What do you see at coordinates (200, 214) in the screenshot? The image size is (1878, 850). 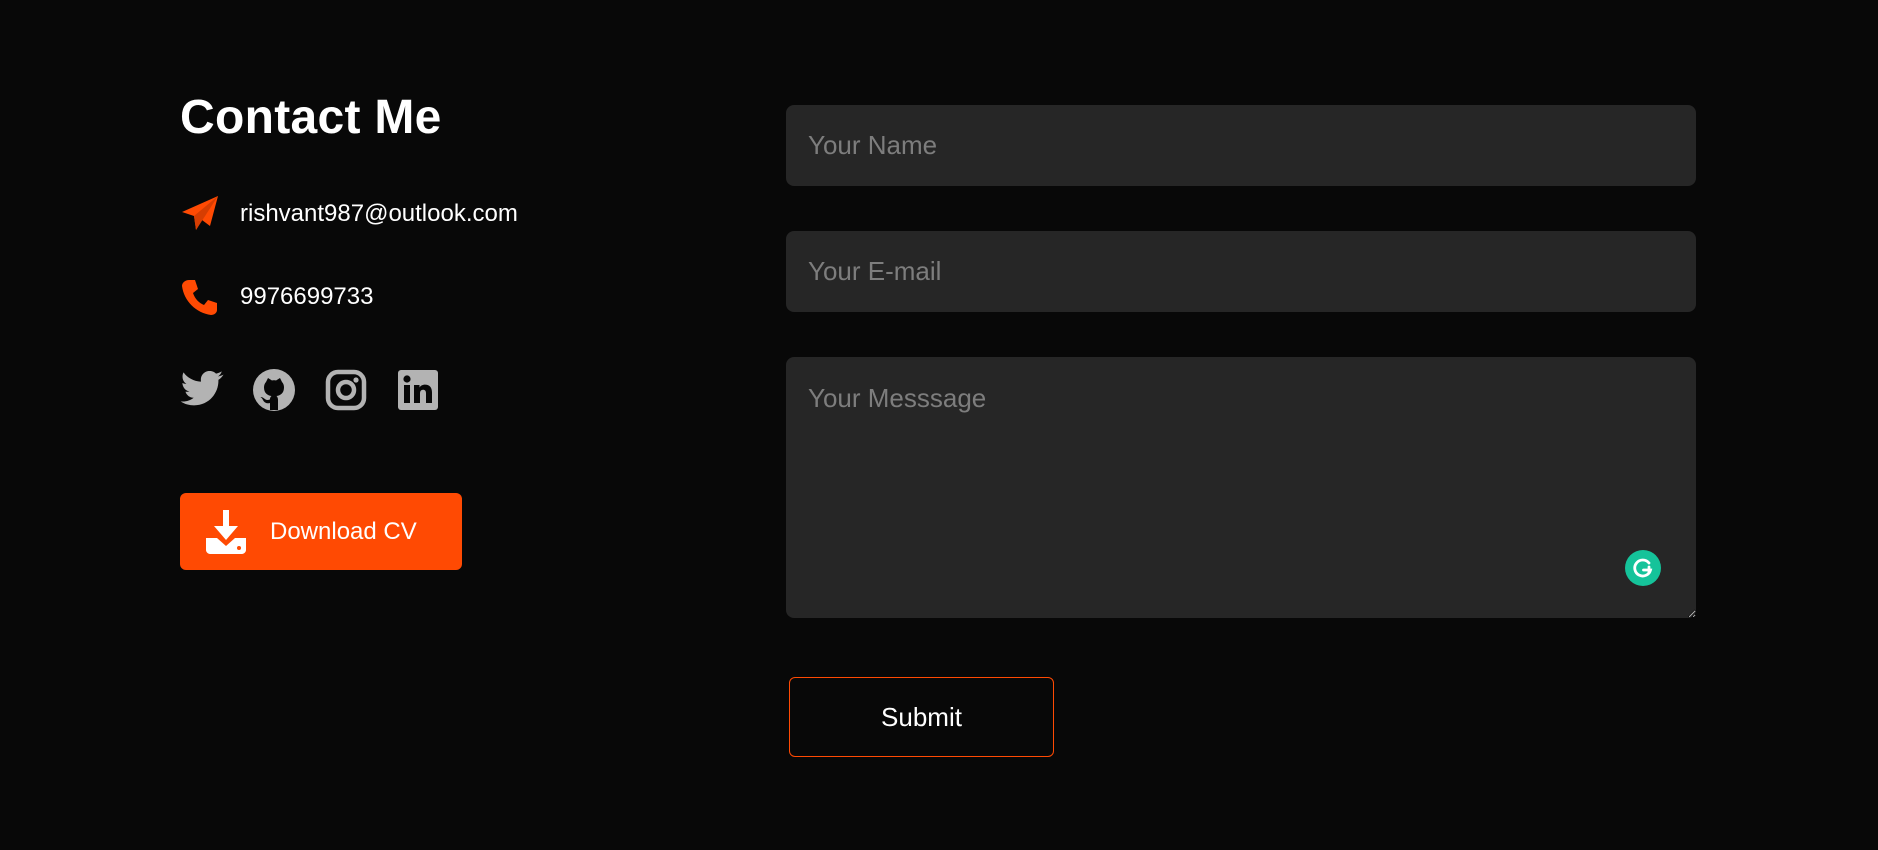 I see `paper-plane-icon` at bounding box center [200, 214].